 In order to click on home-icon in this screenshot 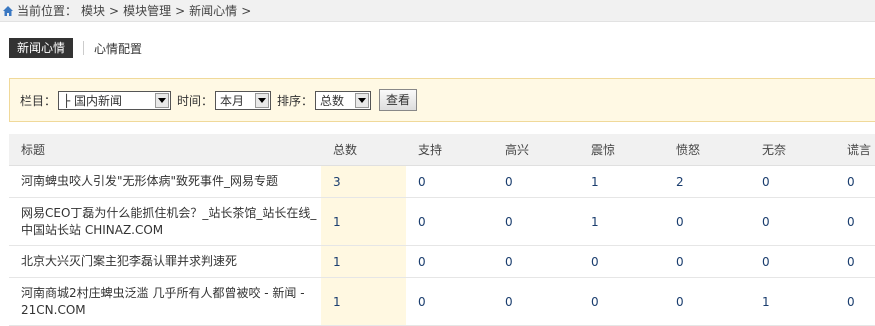, I will do `click(8, 10)`.